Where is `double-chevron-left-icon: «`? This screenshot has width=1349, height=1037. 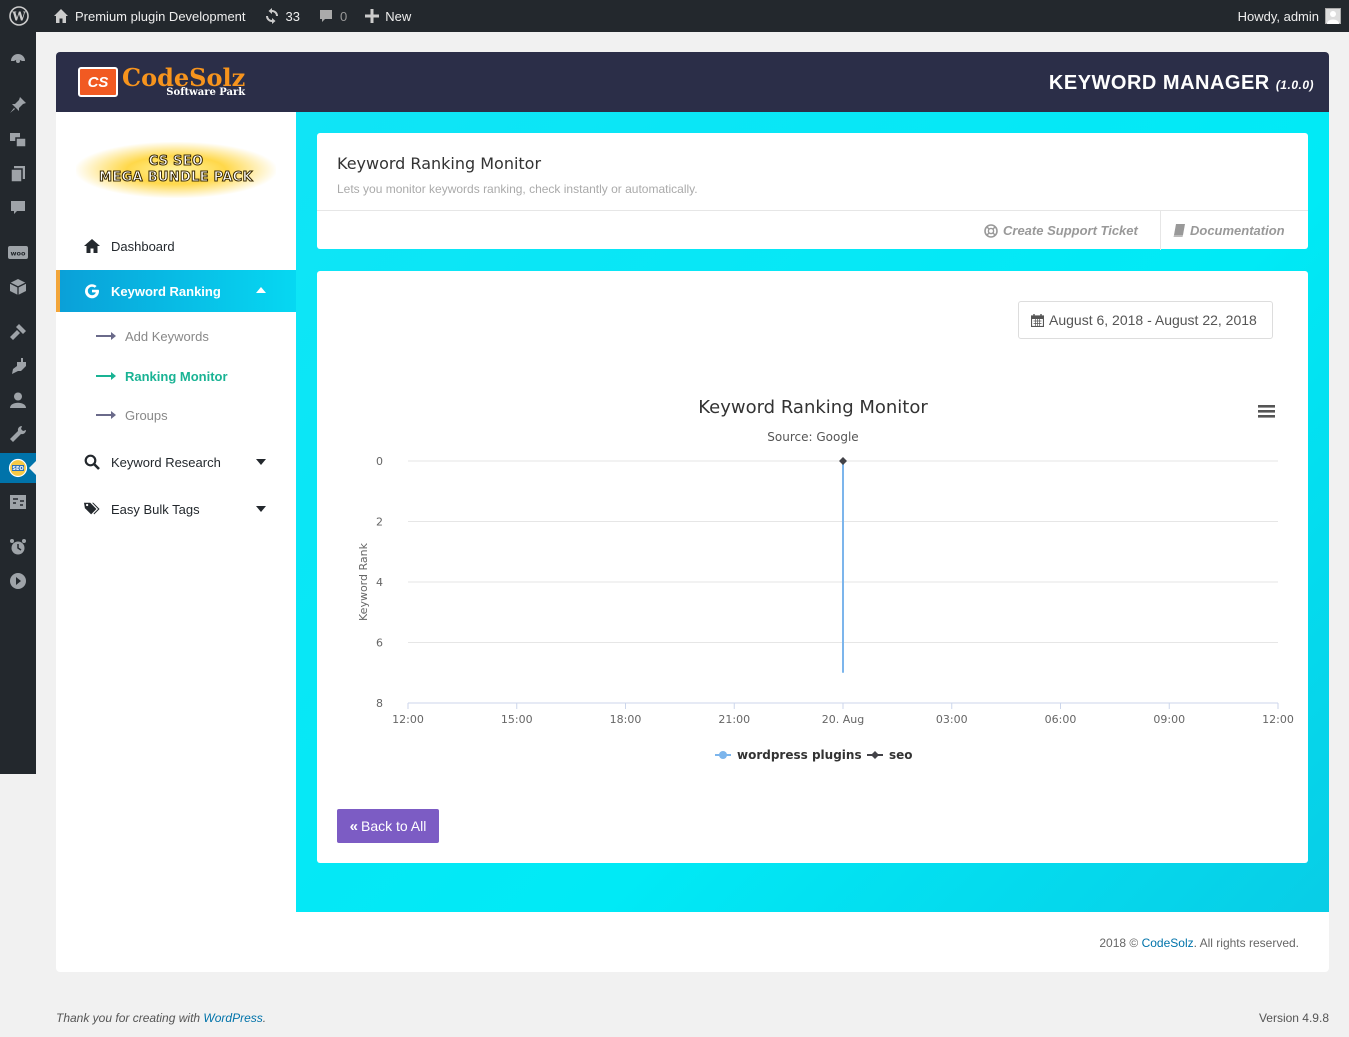 double-chevron-left-icon: « is located at coordinates (353, 826).